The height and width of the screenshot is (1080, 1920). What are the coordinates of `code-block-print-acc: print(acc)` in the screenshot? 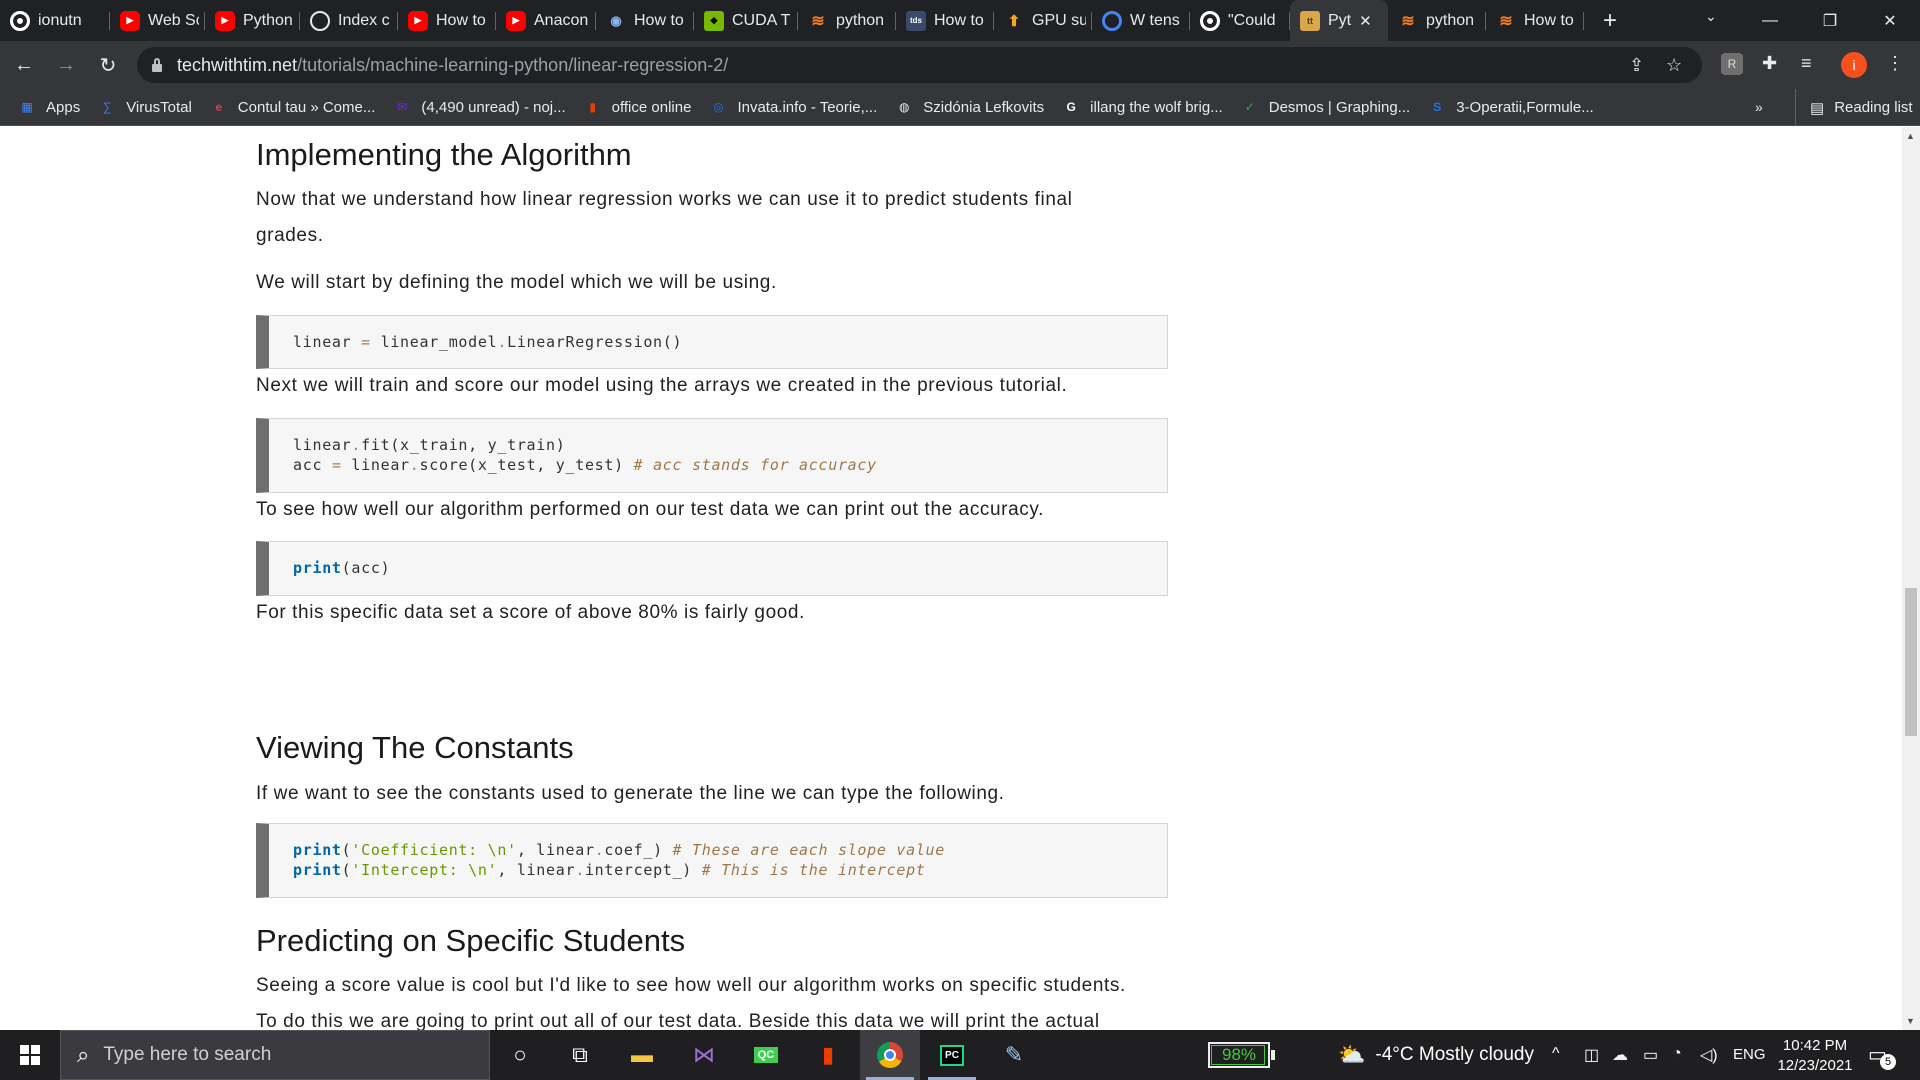 It's located at (712, 568).